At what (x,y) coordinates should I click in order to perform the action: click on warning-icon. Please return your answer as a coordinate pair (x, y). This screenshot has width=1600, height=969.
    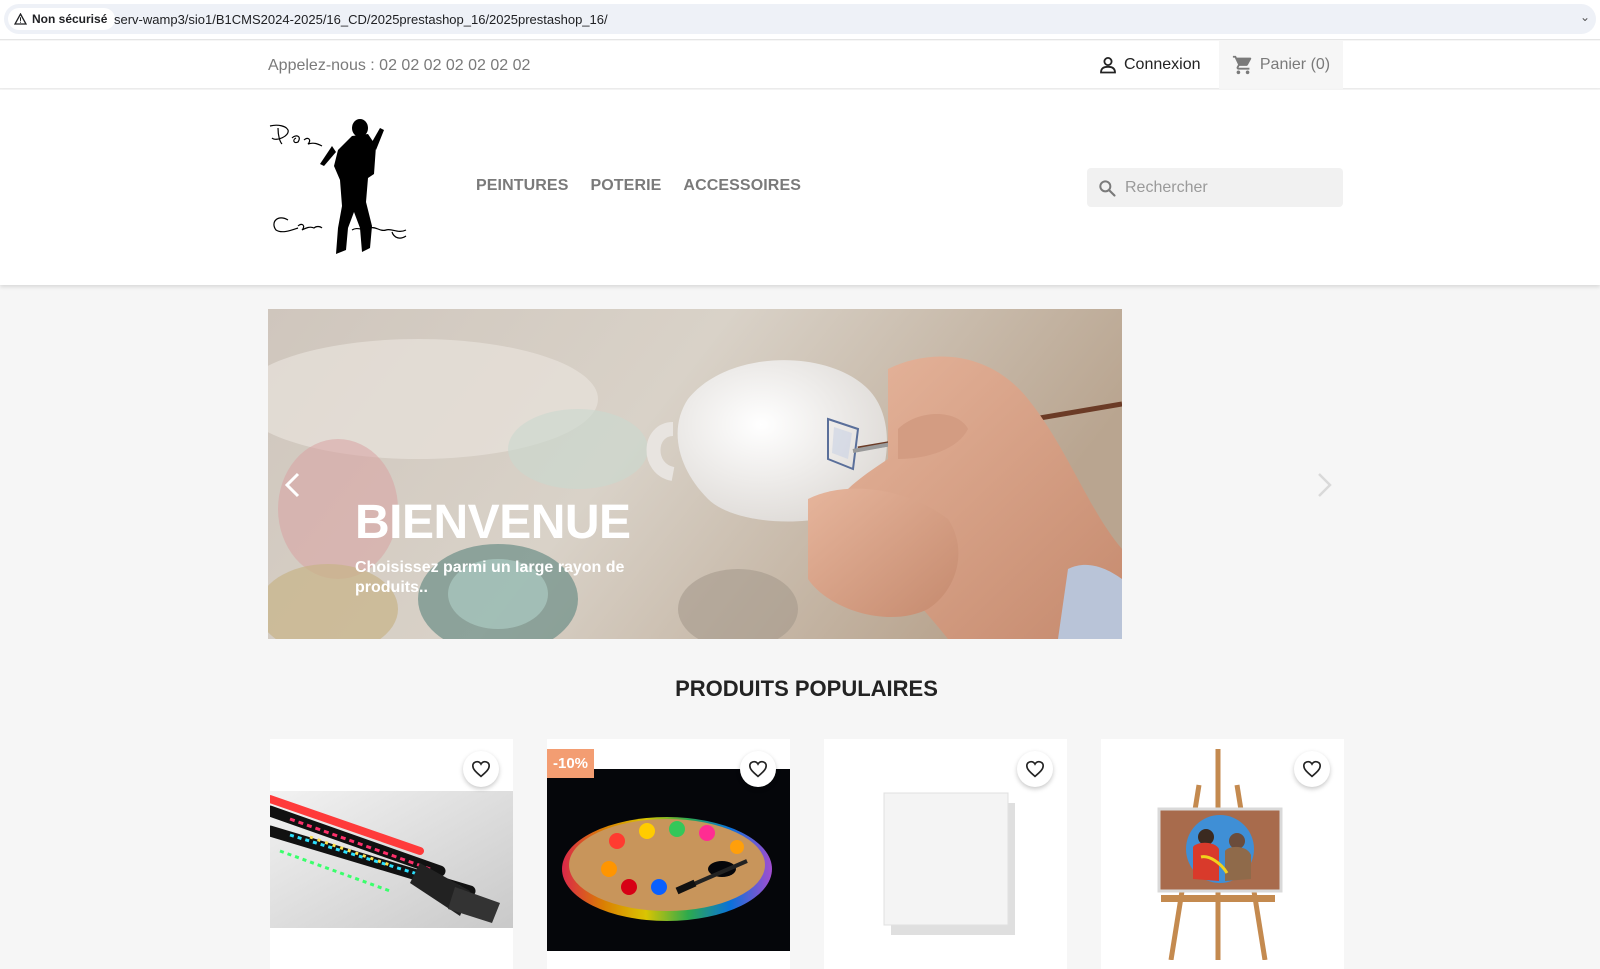
    Looking at the image, I should click on (20, 19).